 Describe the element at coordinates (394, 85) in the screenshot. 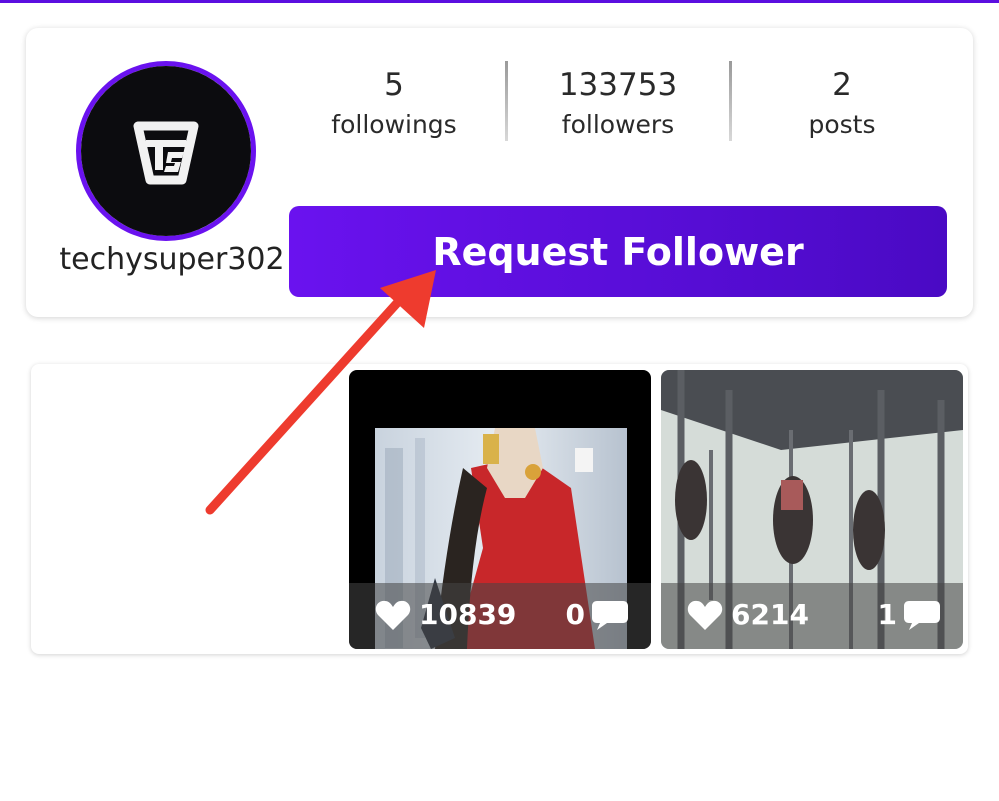

I see `stat-value: 5` at that location.